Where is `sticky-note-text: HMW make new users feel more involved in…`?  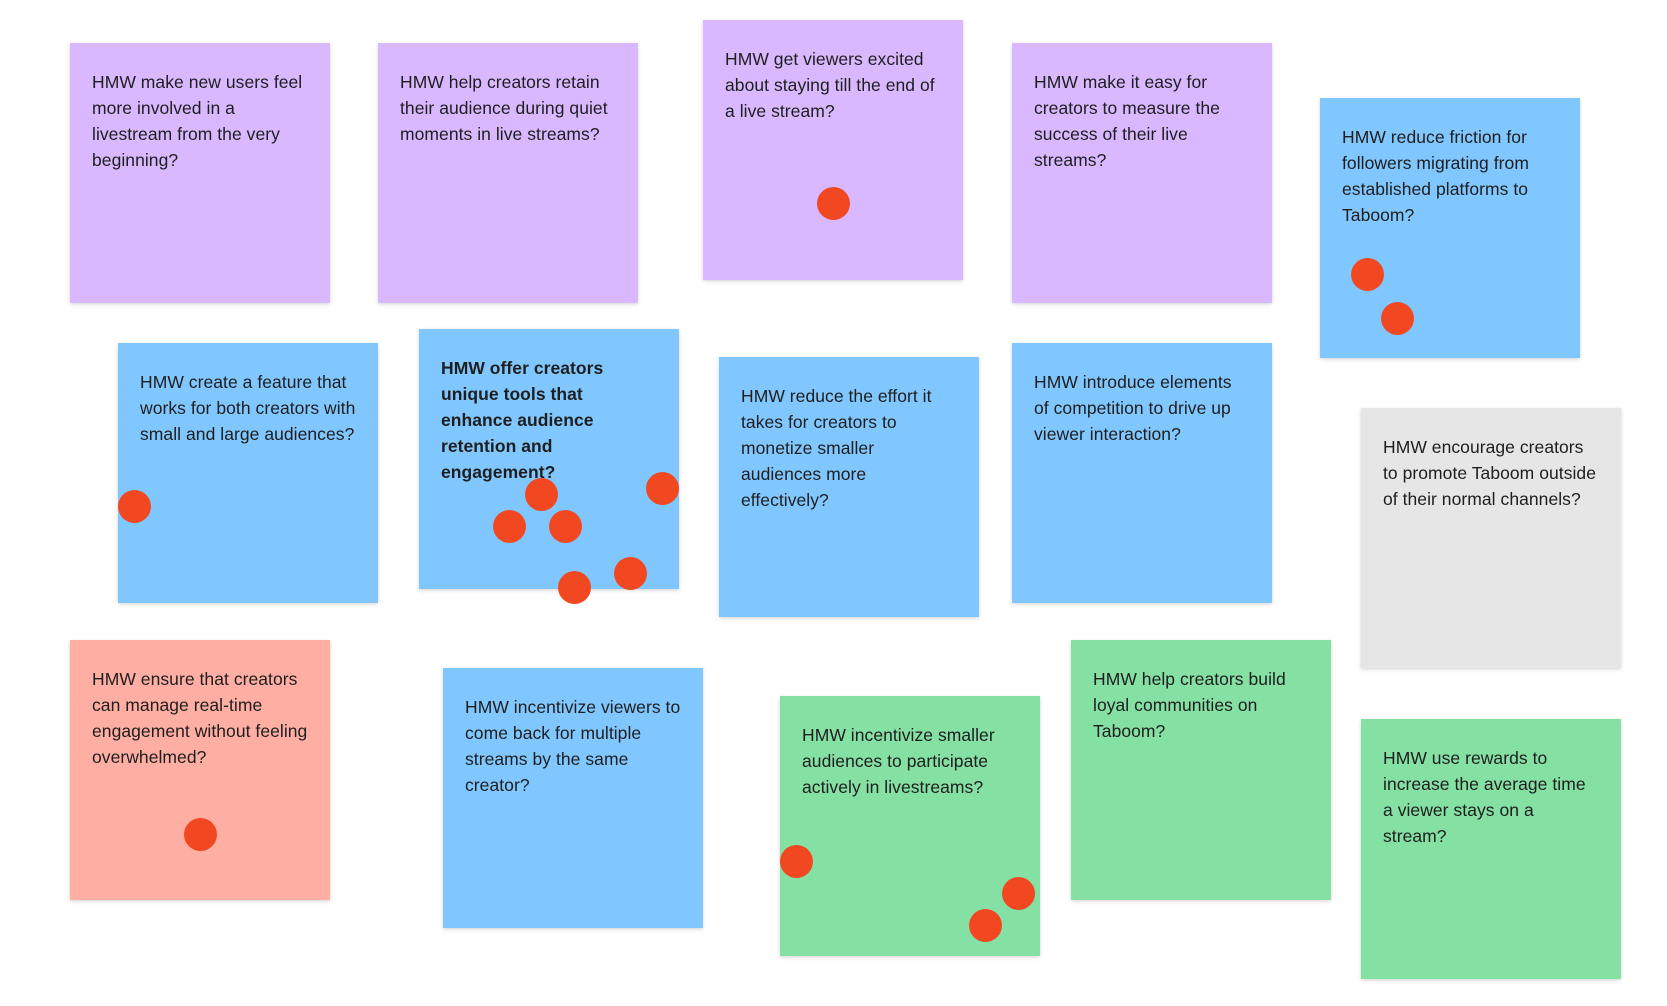
sticky-note-text: HMW make new users feel more involved in… is located at coordinates (197, 121).